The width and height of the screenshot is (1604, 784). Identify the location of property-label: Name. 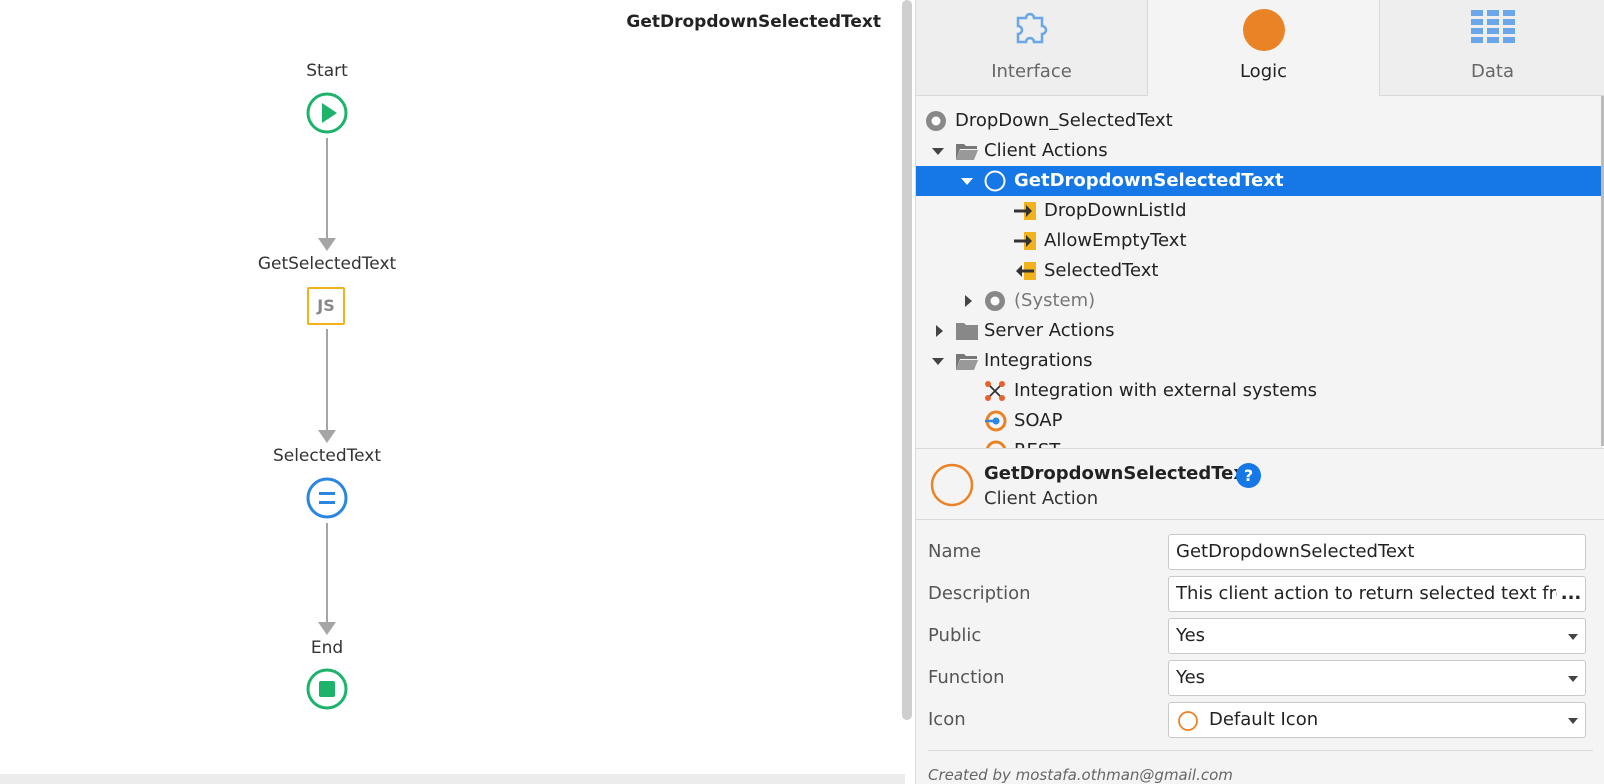
(955, 551).